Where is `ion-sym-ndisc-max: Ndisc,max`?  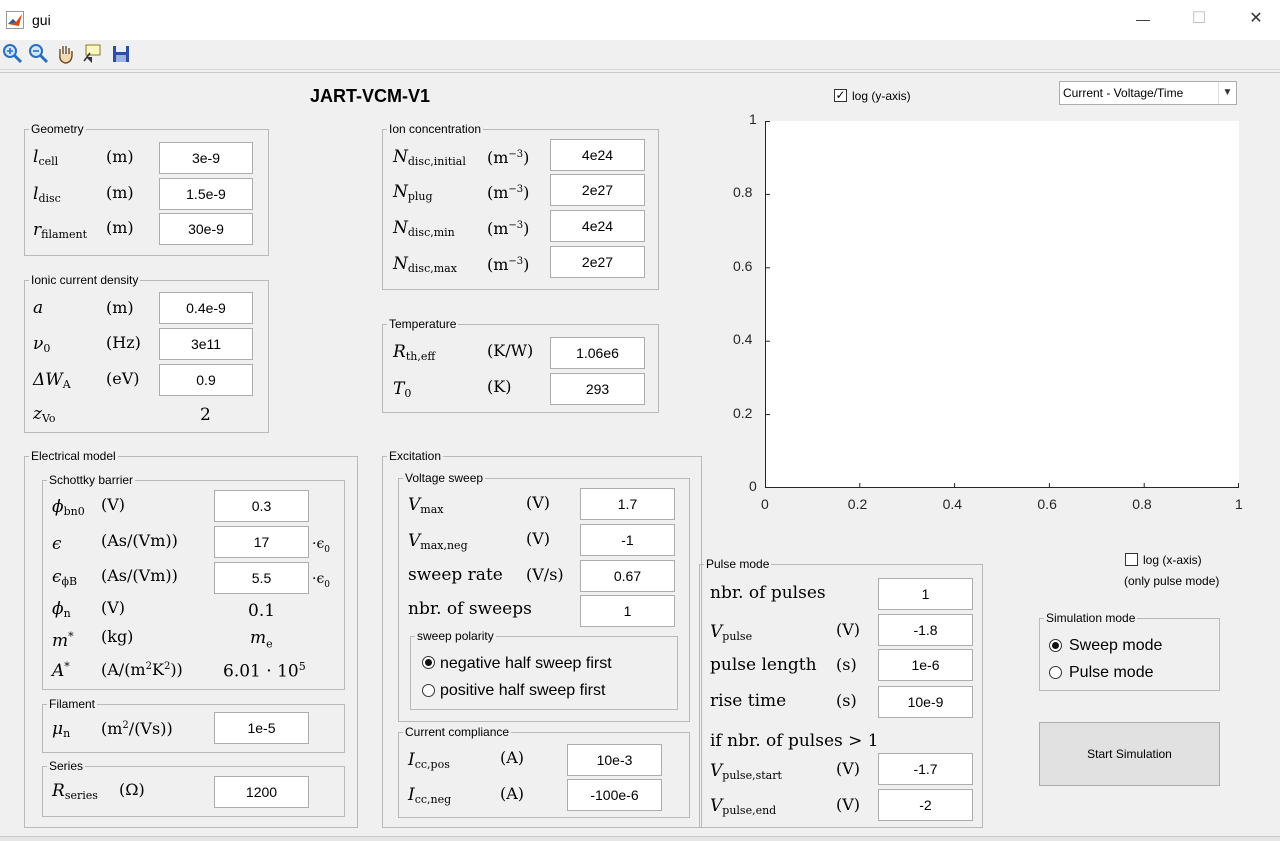
ion-sym-ndisc-max: Ndisc,max is located at coordinates (425, 264).